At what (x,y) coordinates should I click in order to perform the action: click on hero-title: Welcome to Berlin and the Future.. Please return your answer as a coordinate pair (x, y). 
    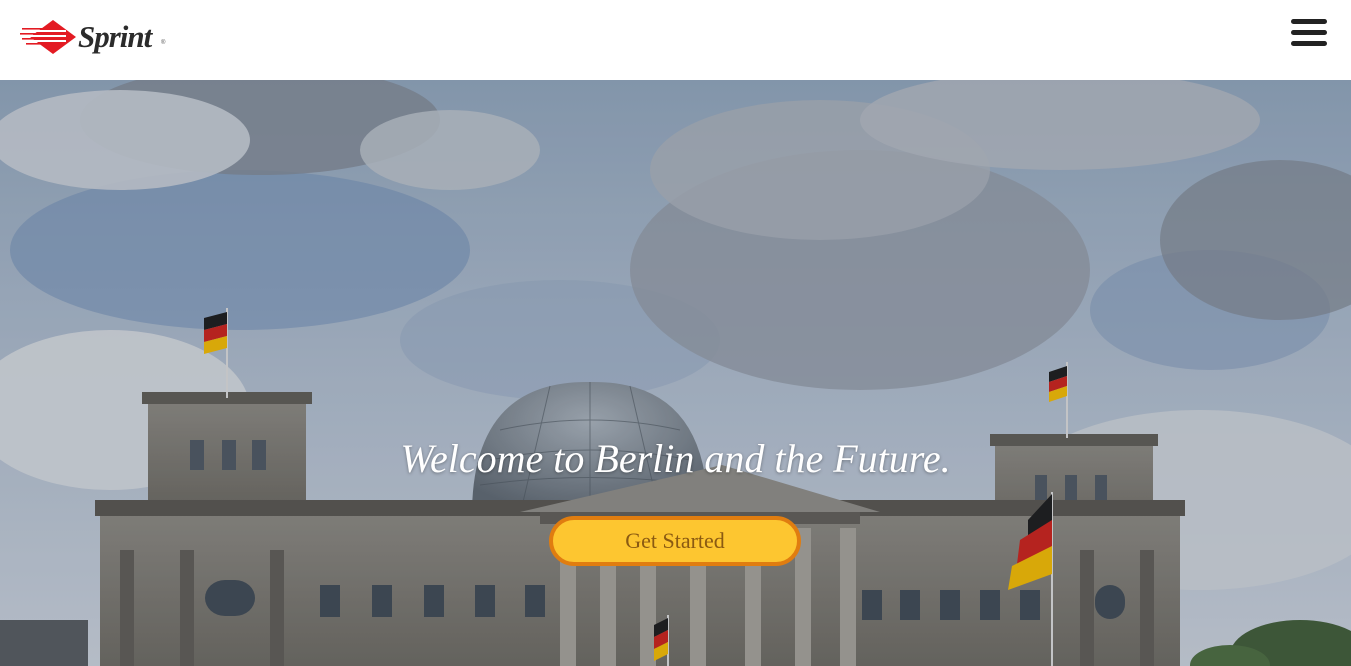
    Looking at the image, I should click on (675, 458).